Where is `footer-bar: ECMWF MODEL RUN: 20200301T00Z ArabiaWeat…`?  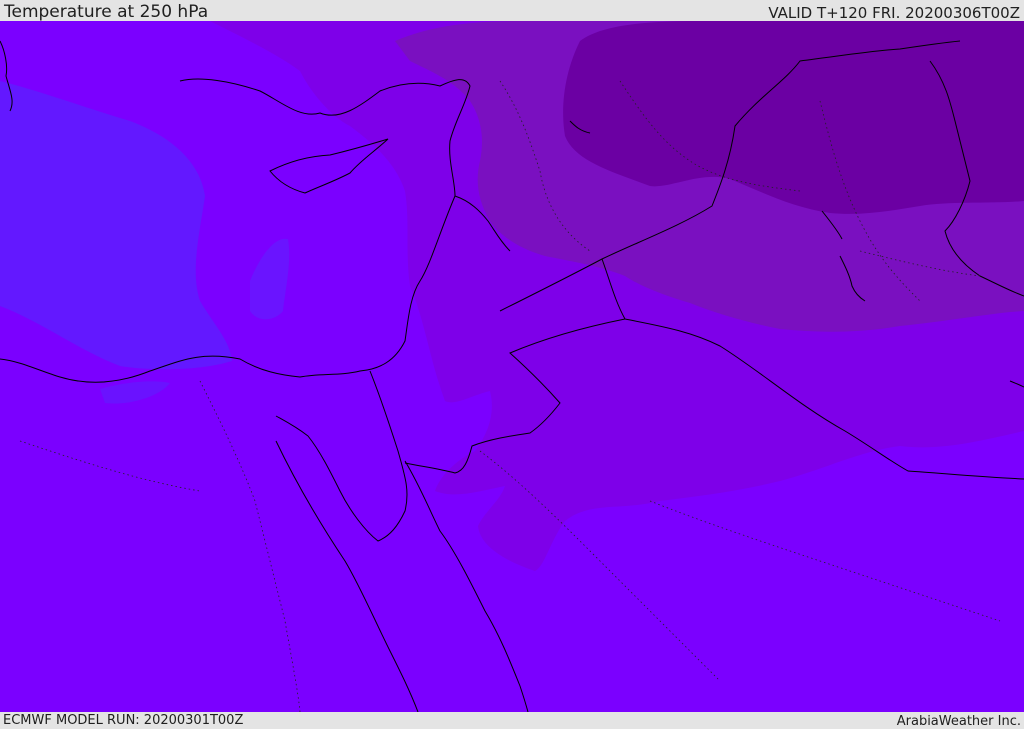 footer-bar: ECMWF MODEL RUN: 20200301T00Z ArabiaWeat… is located at coordinates (512, 720).